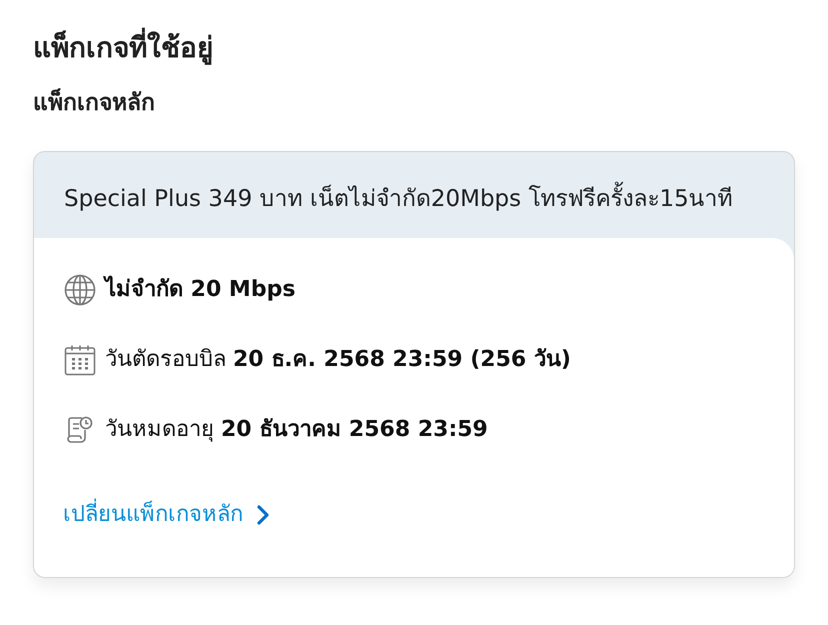 Image resolution: width=828 pixels, height=625 pixels. Describe the element at coordinates (296, 430) in the screenshot. I see `detail-text: วันหมดอายุ 20 ธันวาคม 2568 23:59` at that location.